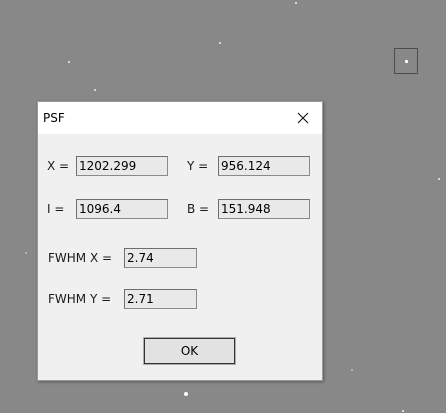 The width and height of the screenshot is (446, 413). What do you see at coordinates (54, 118) in the screenshot?
I see `dialog-title: PSF` at bounding box center [54, 118].